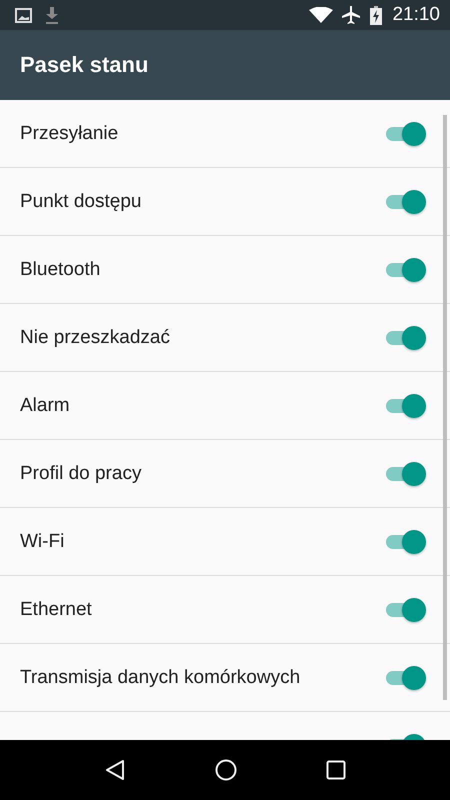 This screenshot has height=800, width=450. Describe the element at coordinates (376, 15) in the screenshot. I see `battery-charging-icon` at that location.